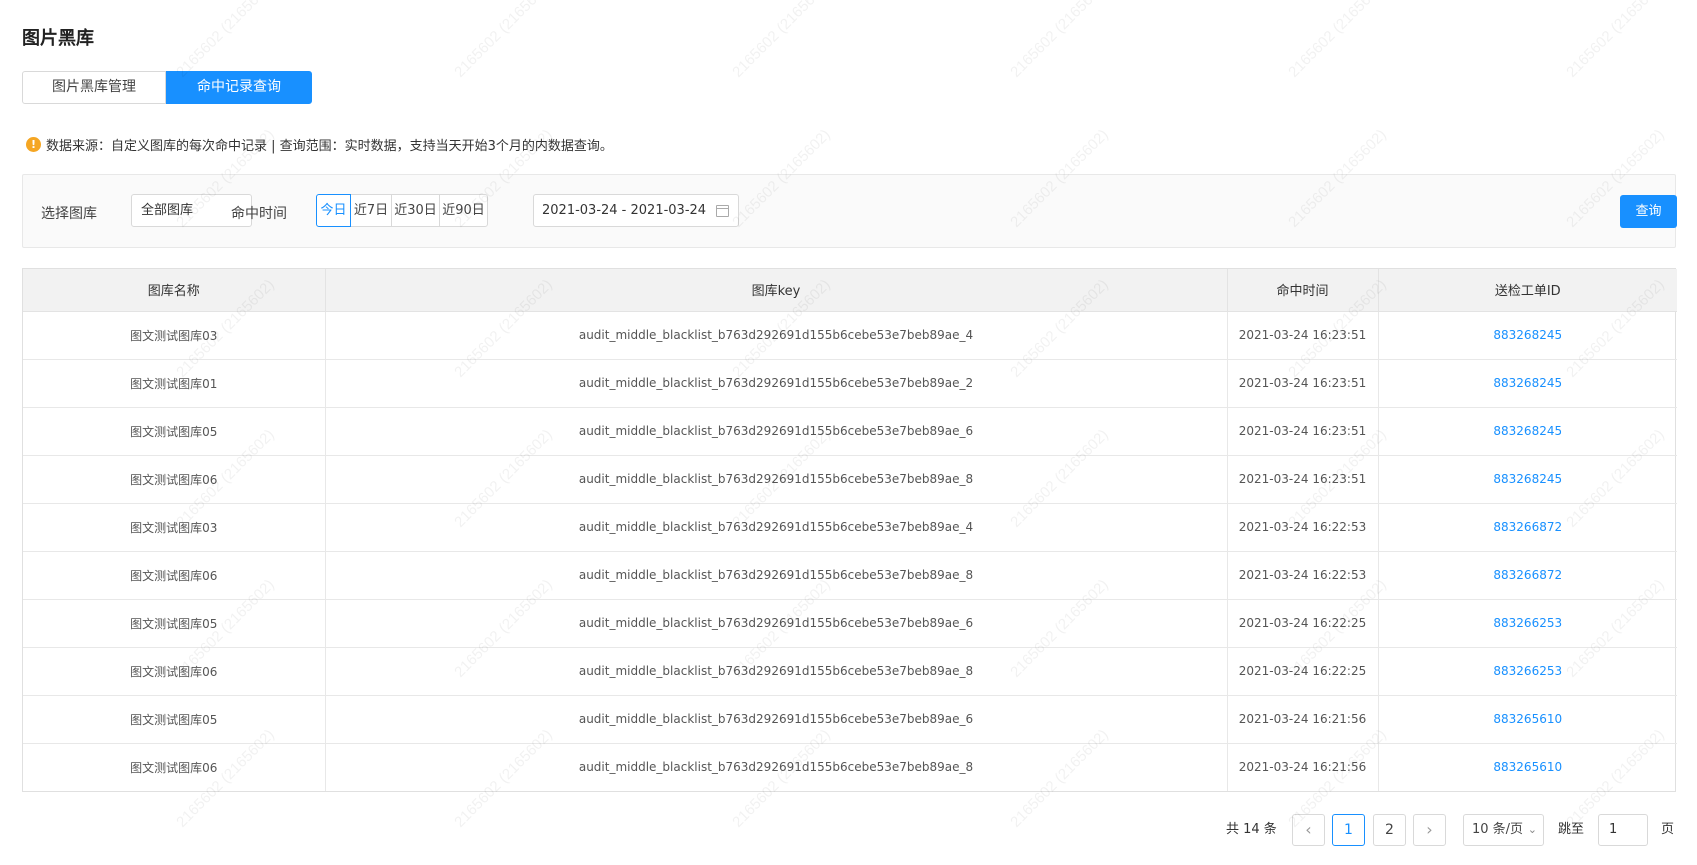 The image size is (1697, 865). I want to click on chevron-left-icon: ‹, so click(1308, 829).